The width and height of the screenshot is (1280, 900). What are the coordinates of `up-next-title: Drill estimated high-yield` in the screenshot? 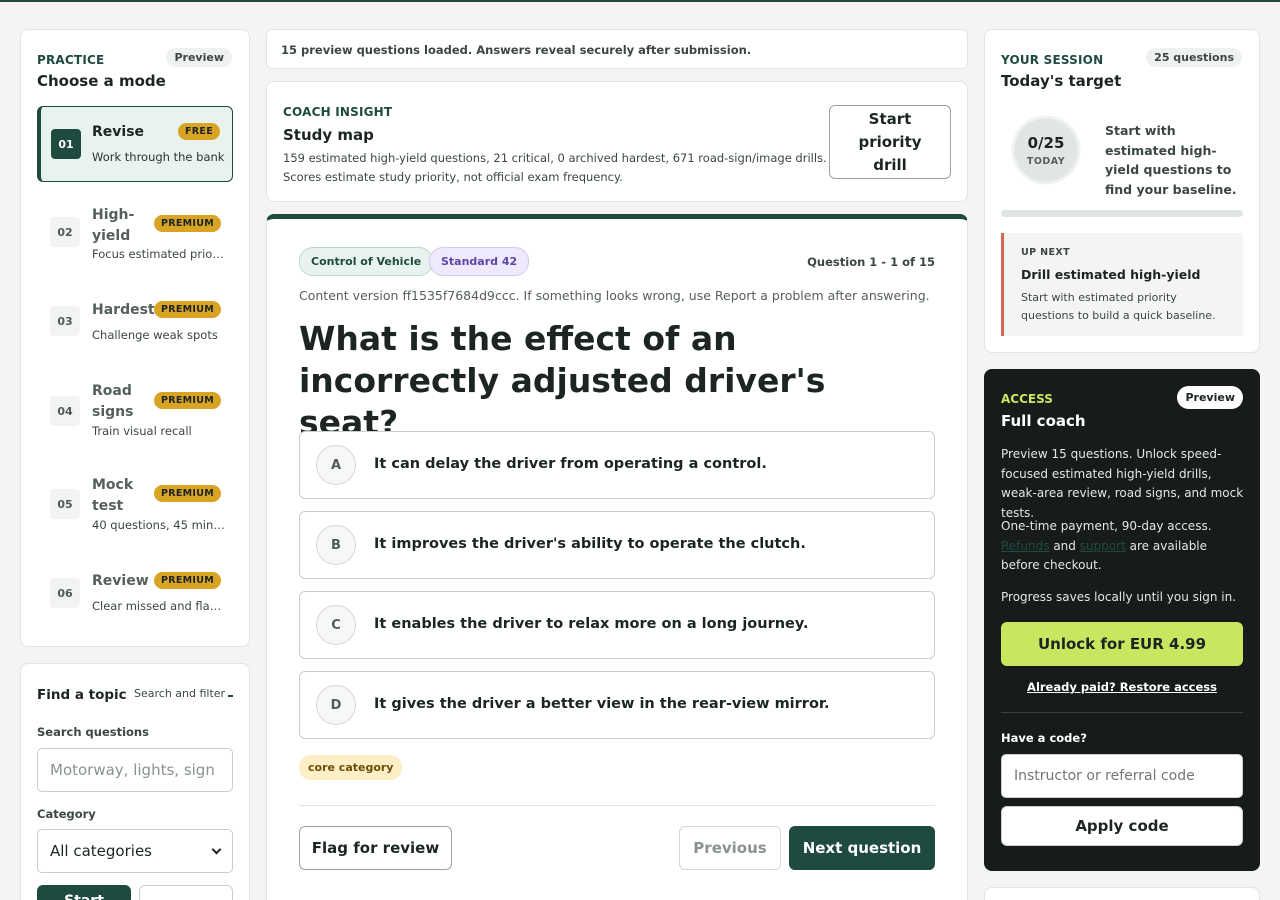 It's located at (1111, 274).